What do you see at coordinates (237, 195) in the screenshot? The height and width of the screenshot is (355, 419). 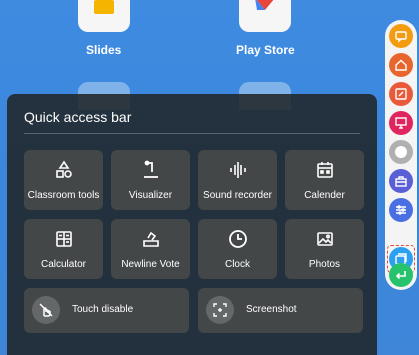 I see `tile-label: Sound recorder` at bounding box center [237, 195].